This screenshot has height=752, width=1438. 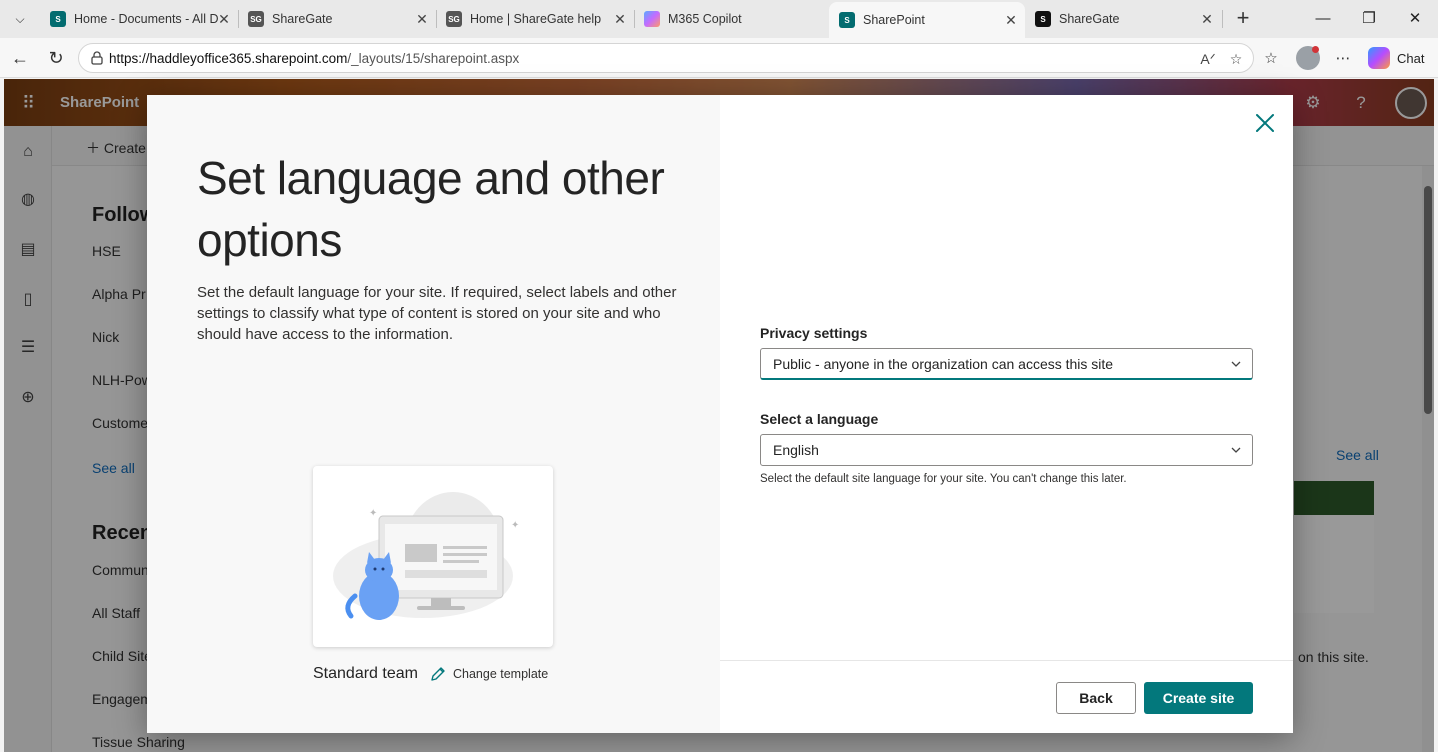 I want to click on template-preview-card: ✦ ✦, so click(x=433, y=556).